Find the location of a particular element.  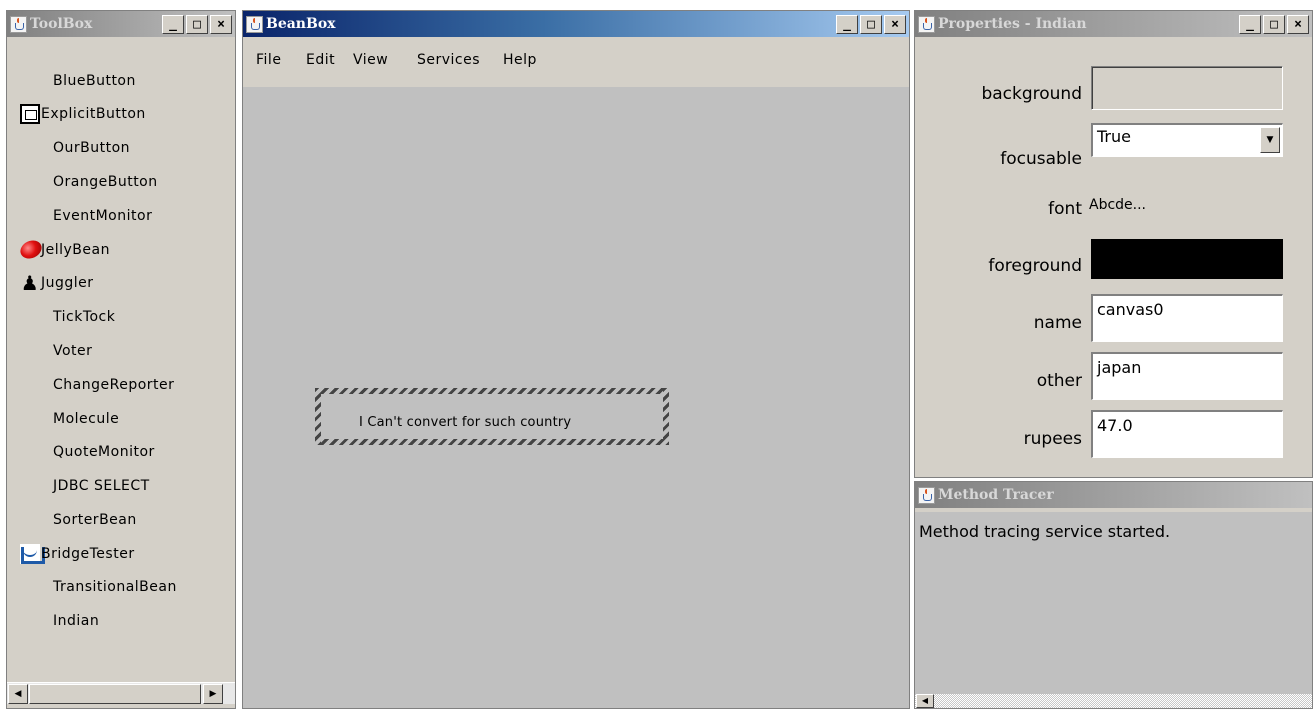

properties-titlebar: Properties - Indian _ □ × is located at coordinates (1113, 24).